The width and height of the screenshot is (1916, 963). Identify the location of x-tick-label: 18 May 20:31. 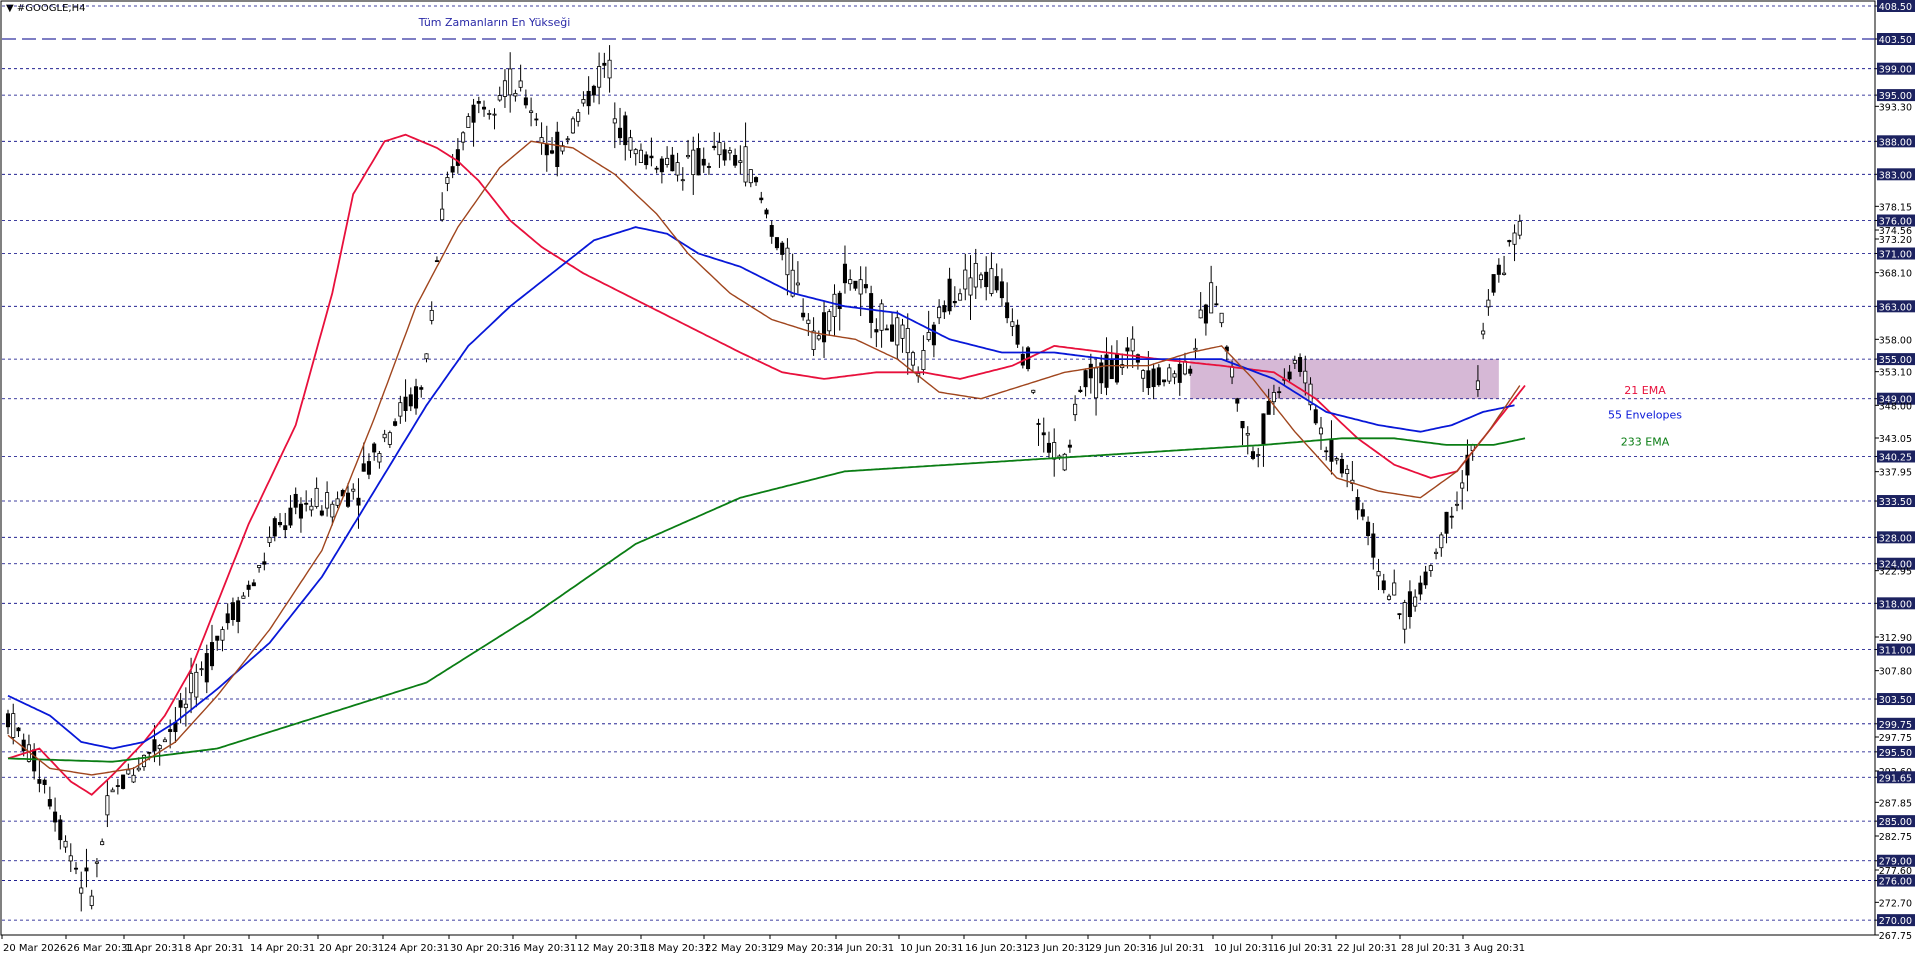
(676, 948).